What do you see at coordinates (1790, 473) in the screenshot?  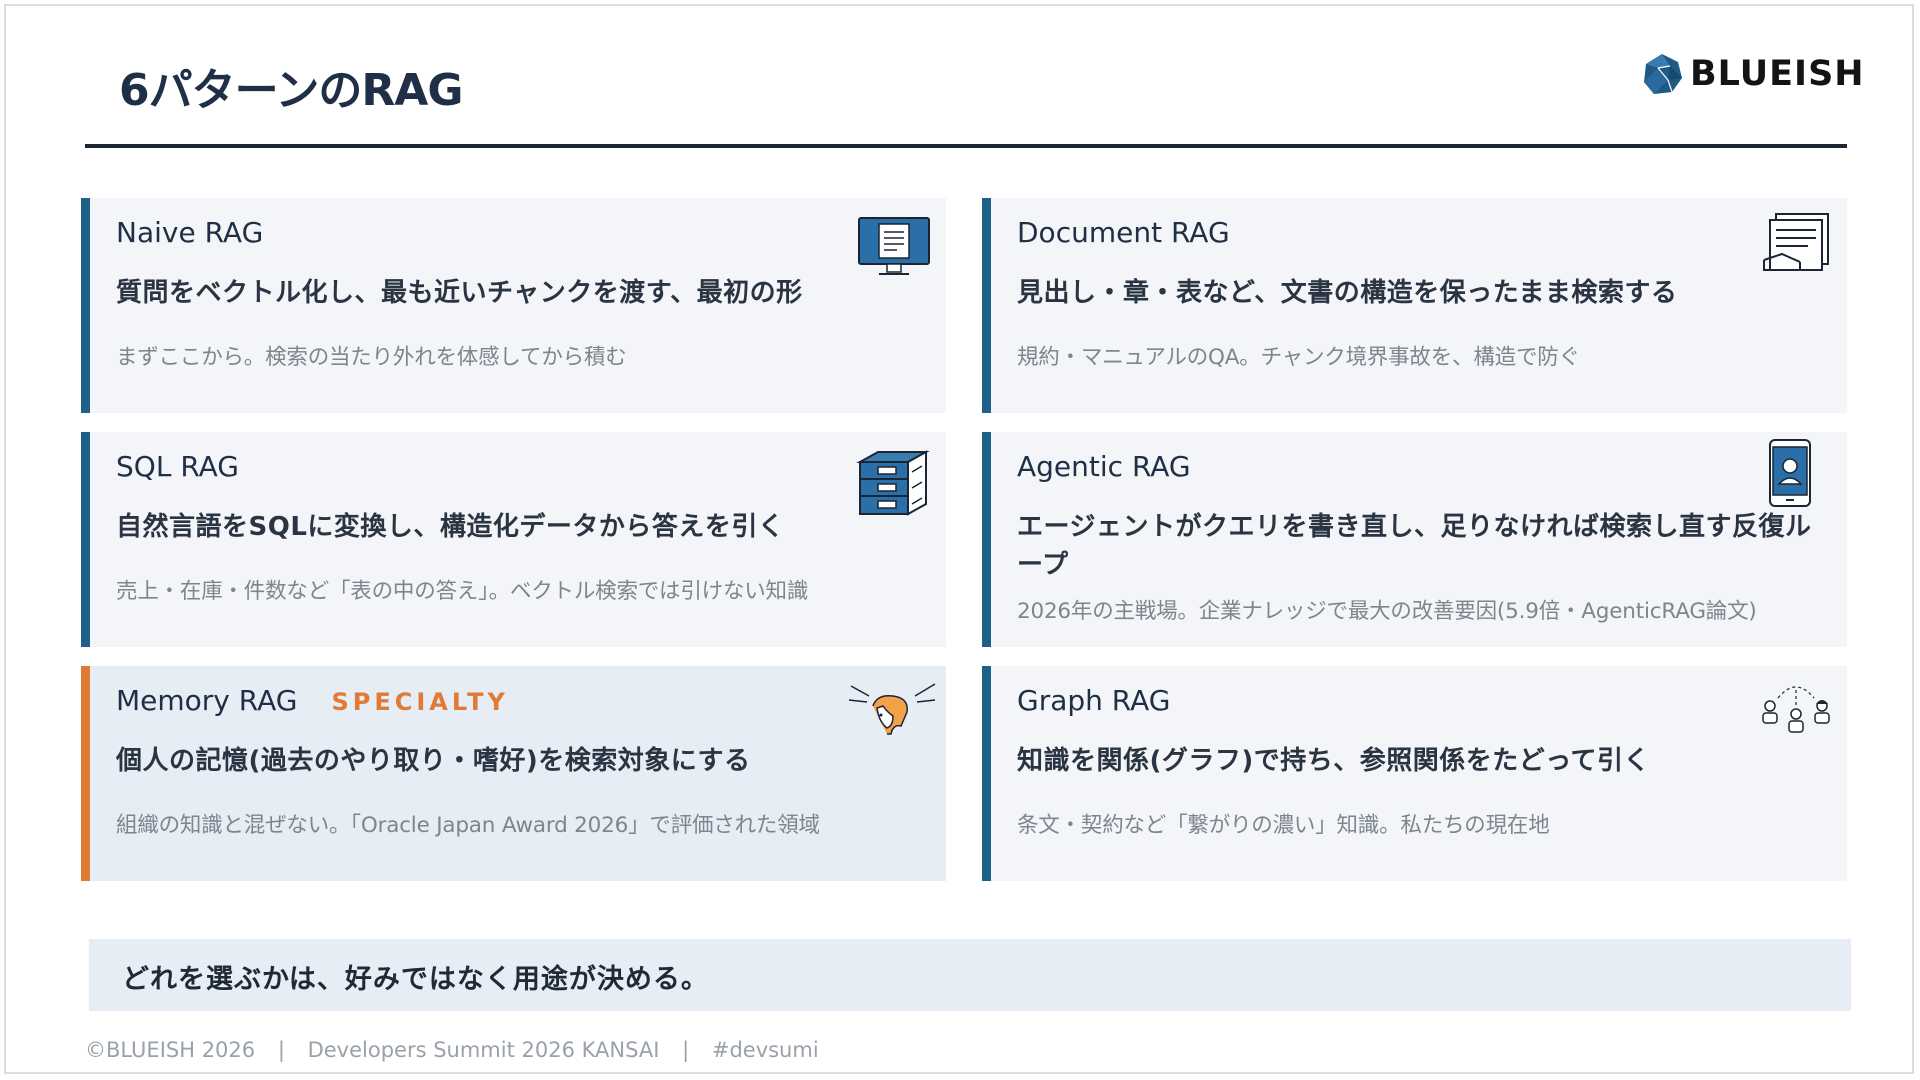 I see `smartphone-agent-icon` at bounding box center [1790, 473].